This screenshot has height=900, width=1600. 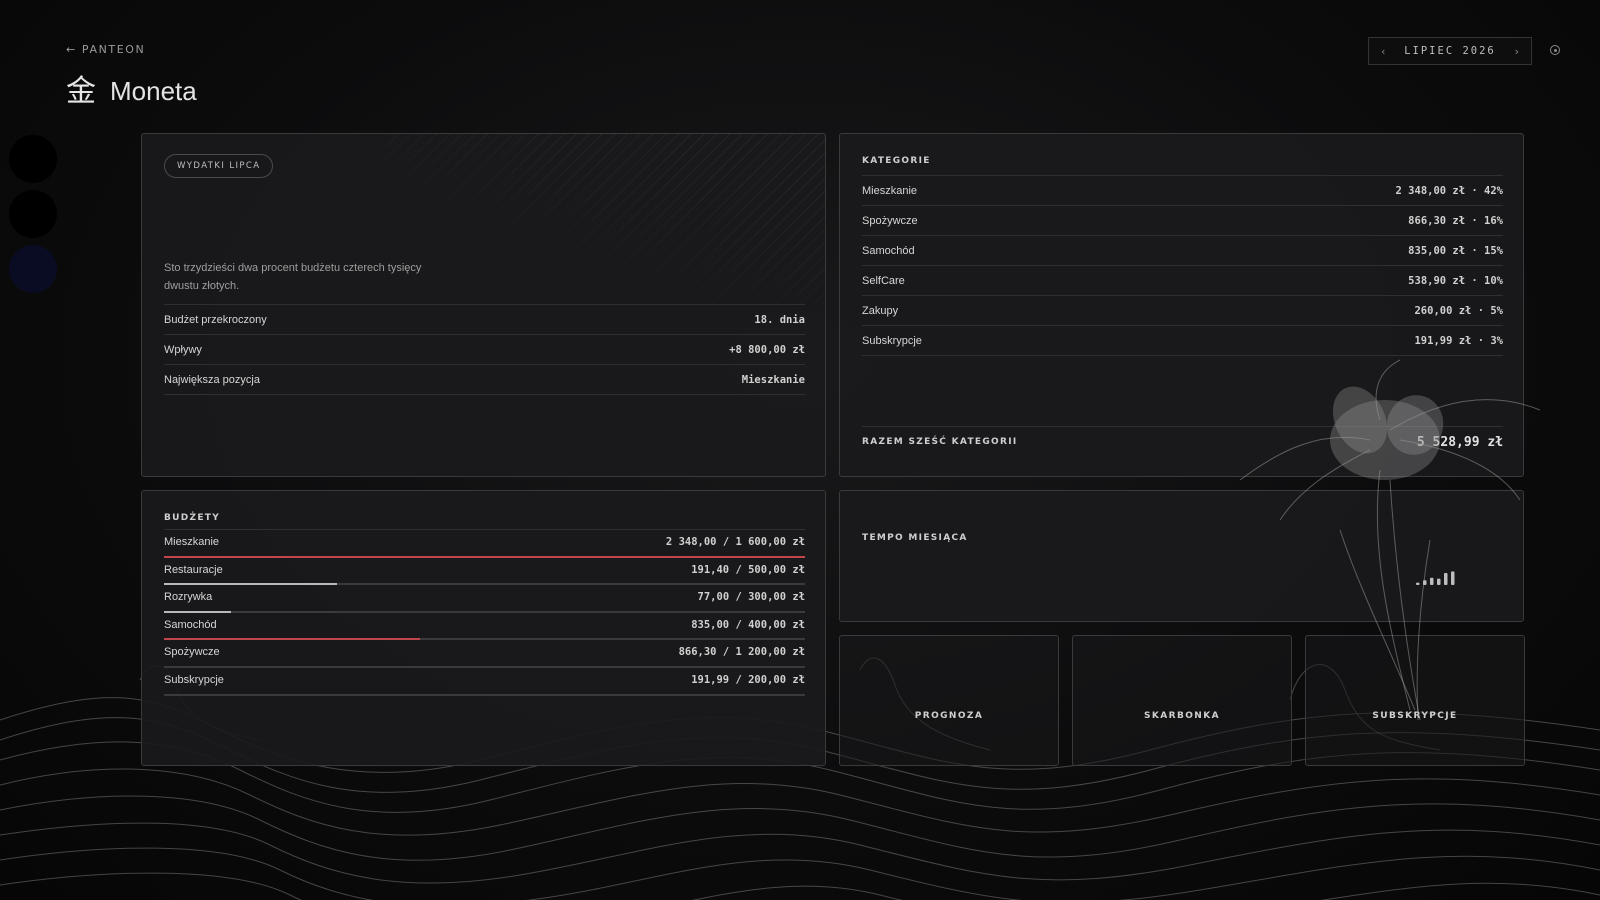 I want to click on budget-value: 191,40 / 500,00 zł, so click(x=748, y=569).